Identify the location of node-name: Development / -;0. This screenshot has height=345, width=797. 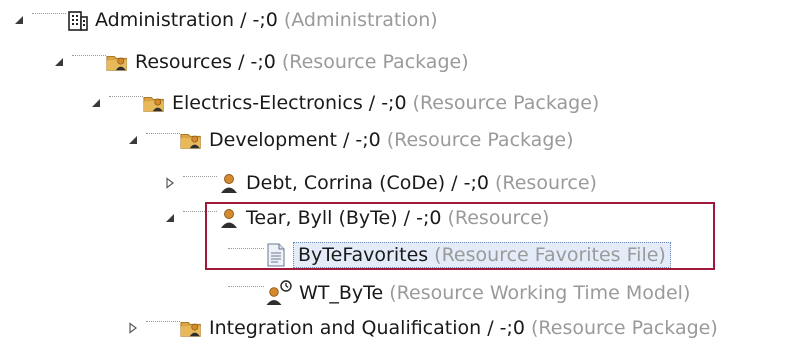
(295, 140).